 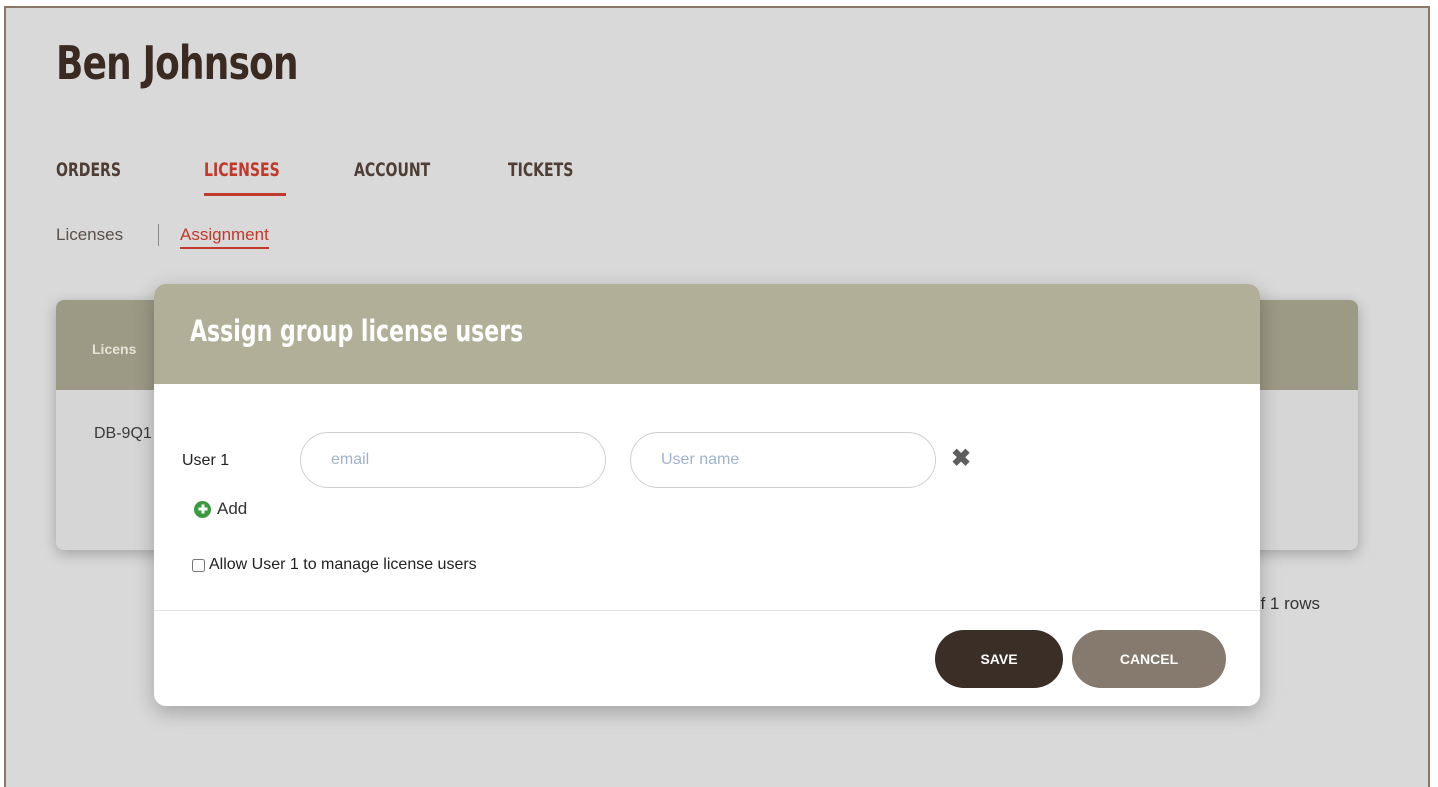 I want to click on subnav-licenses: Licenses, so click(x=89, y=235).